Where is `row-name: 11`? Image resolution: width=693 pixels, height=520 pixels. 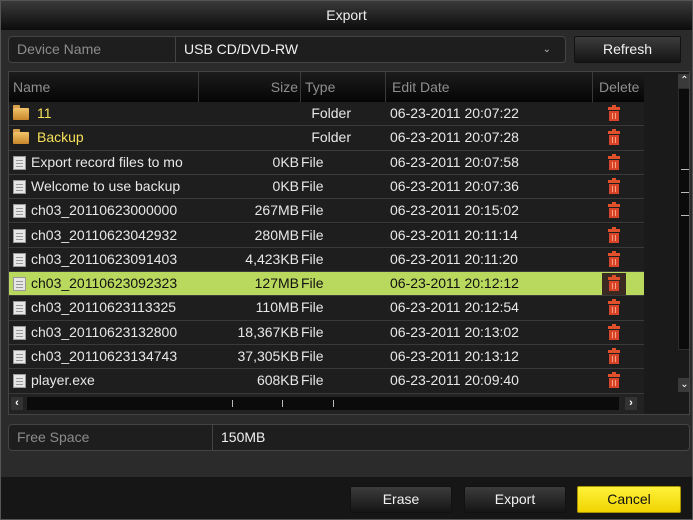
row-name: 11 is located at coordinates (106, 113).